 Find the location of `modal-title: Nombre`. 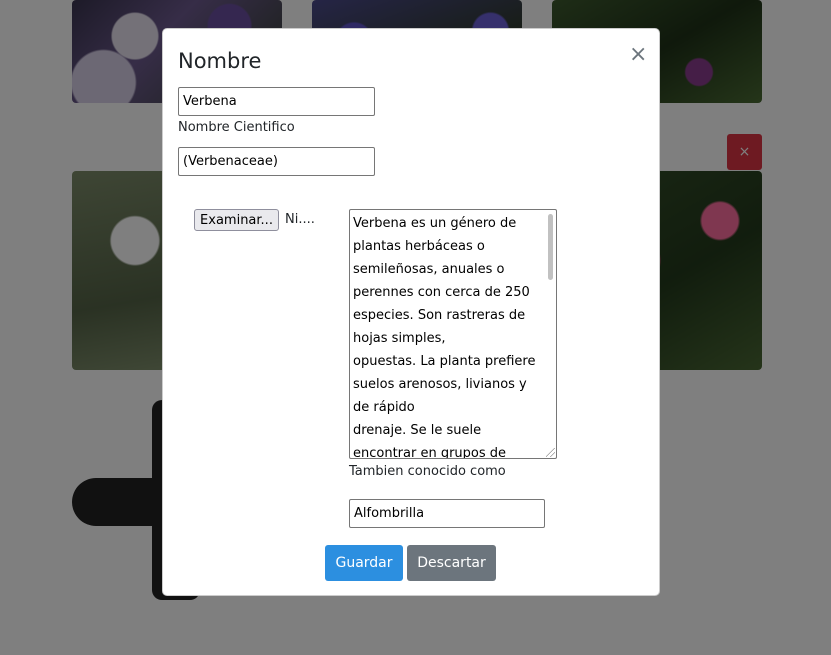

modal-title: Nombre is located at coordinates (220, 61).